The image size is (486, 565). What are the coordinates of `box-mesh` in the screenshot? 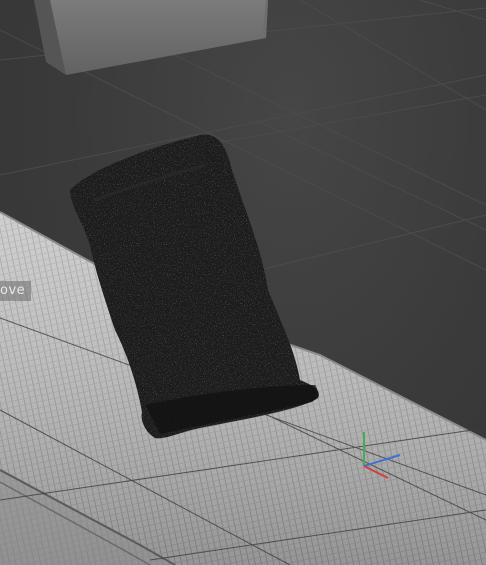 It's located at (151, 37).